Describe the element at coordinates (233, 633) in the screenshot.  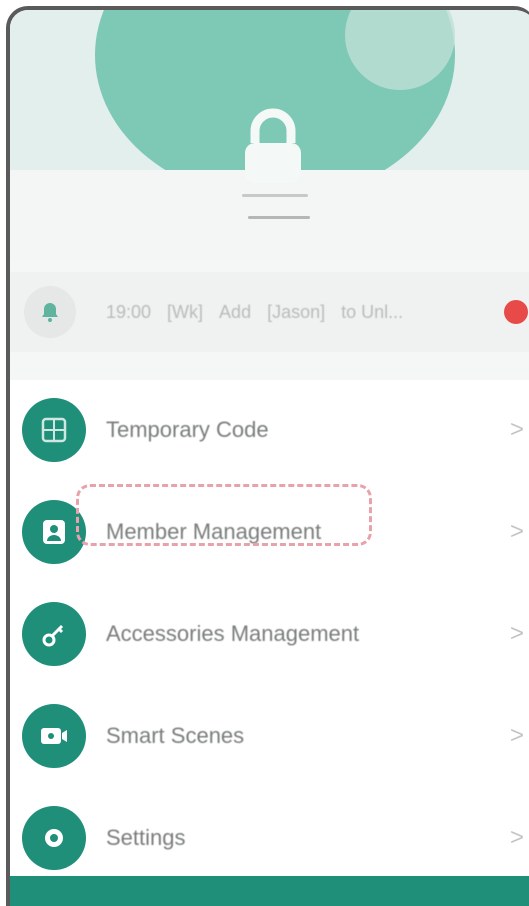
I see `menu-label-accessories-management: Accessories Management` at that location.